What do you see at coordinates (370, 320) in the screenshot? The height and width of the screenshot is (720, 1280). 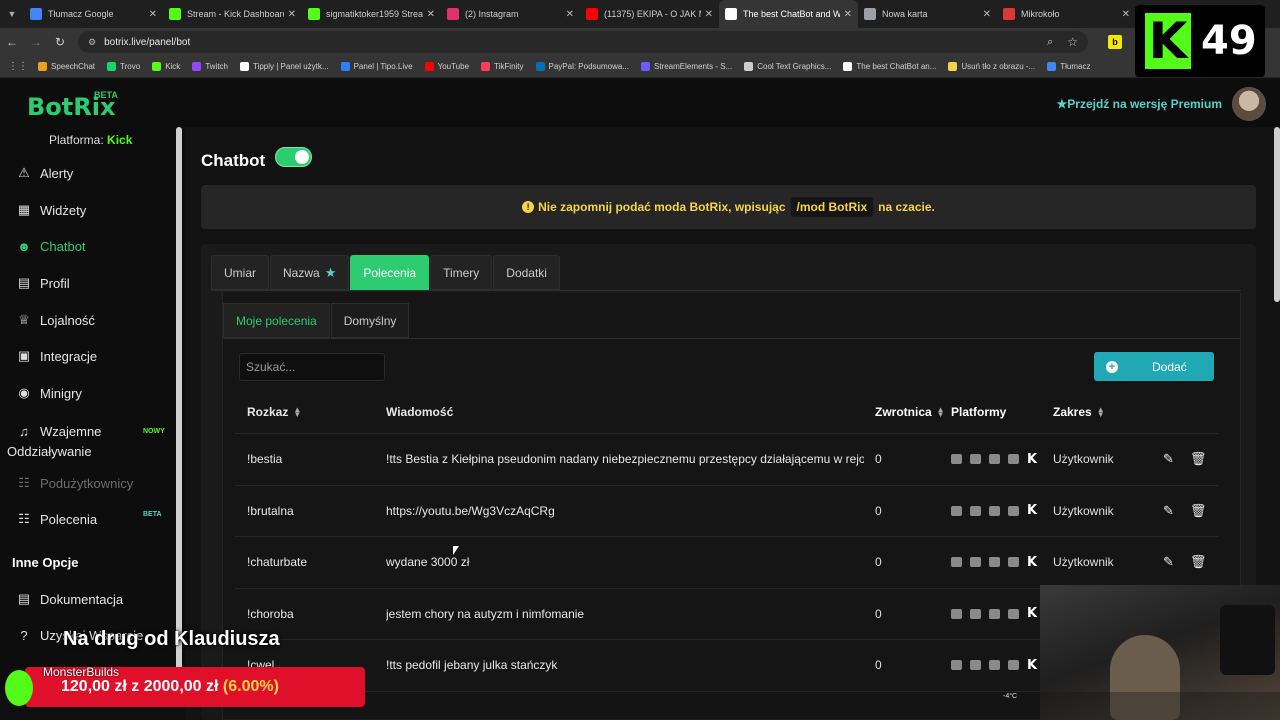 I see `subtab-default: Domyślny` at bounding box center [370, 320].